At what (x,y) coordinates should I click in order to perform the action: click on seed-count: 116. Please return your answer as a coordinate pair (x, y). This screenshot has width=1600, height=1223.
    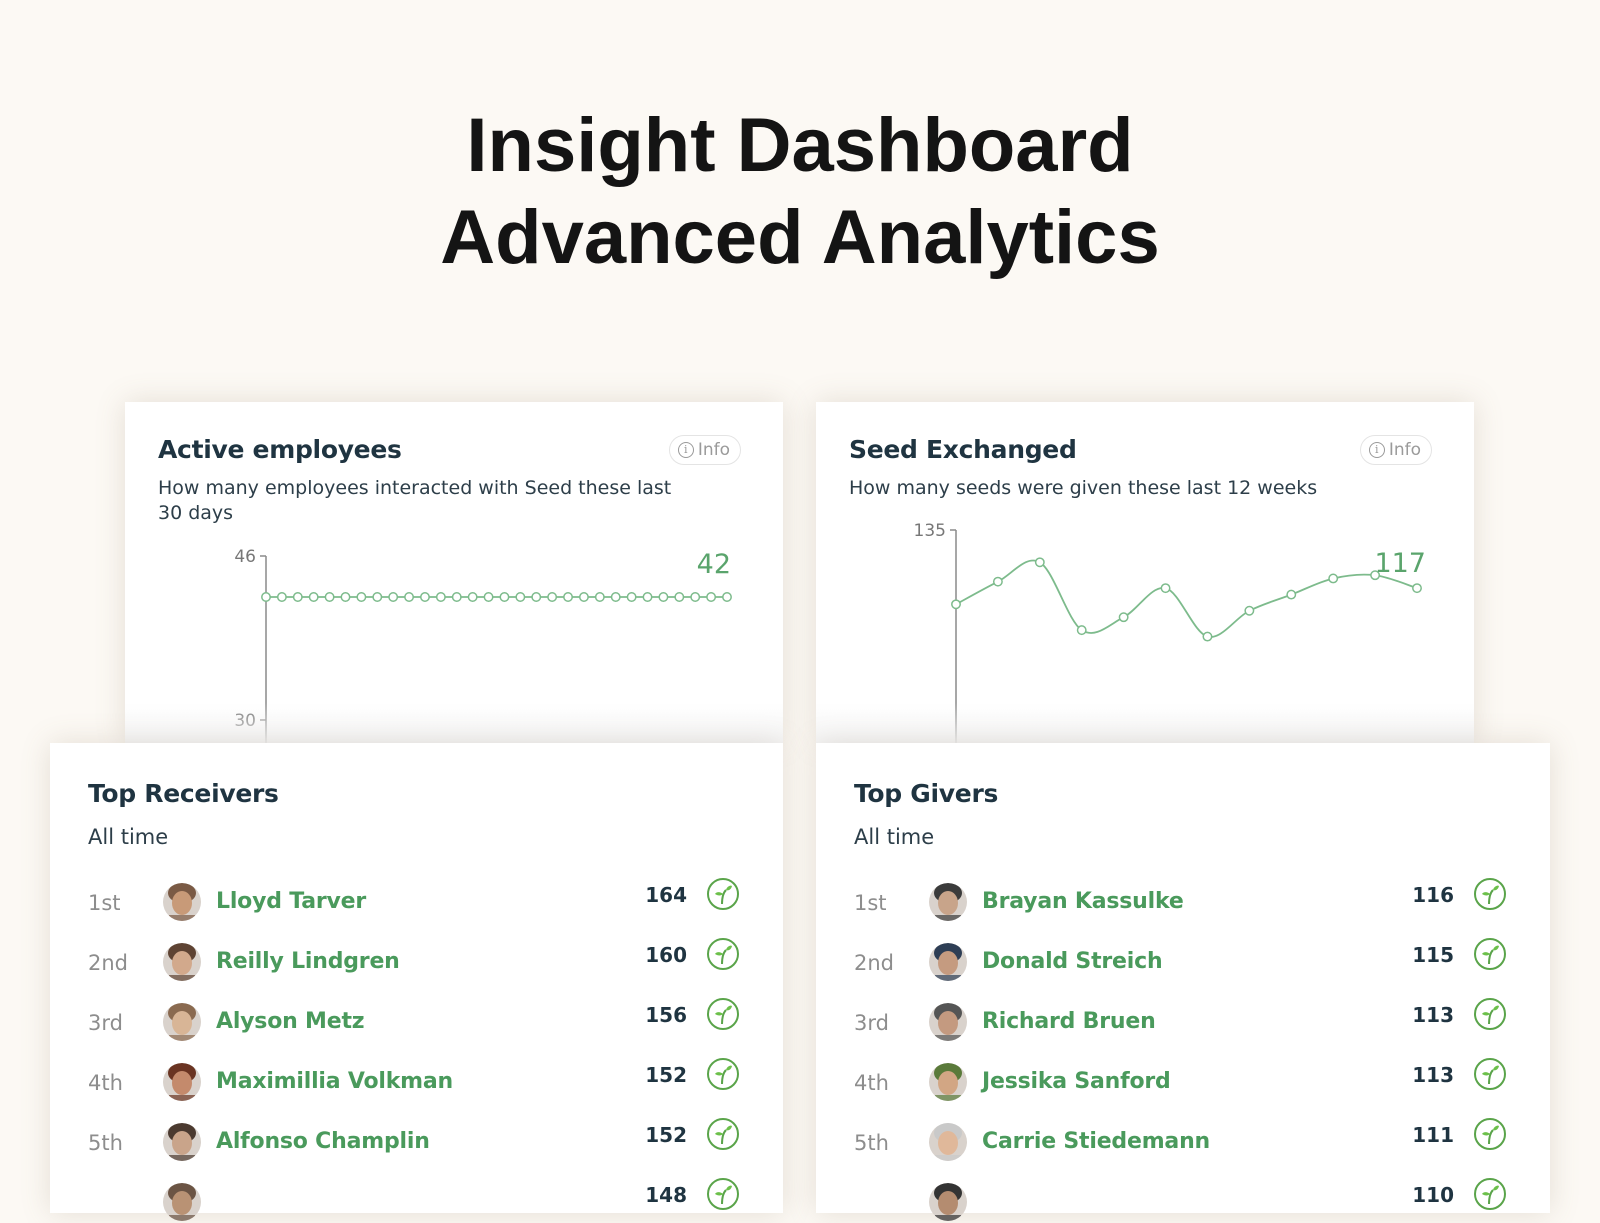
    Looking at the image, I should click on (1433, 895).